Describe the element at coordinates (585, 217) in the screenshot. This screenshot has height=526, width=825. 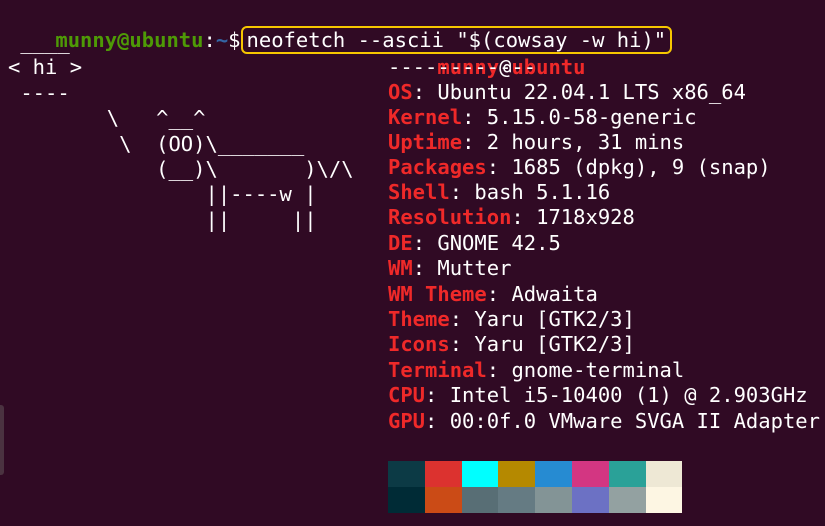
I see `info-value: 1718x928` at that location.